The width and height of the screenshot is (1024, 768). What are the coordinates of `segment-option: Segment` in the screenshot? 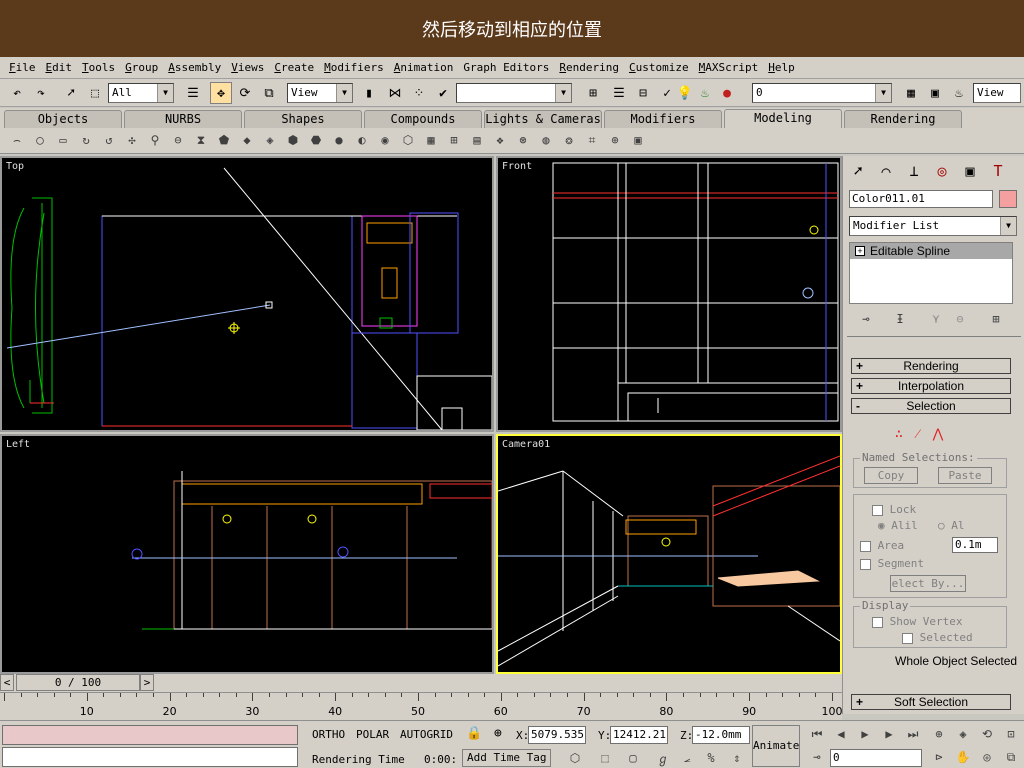 It's located at (892, 563).